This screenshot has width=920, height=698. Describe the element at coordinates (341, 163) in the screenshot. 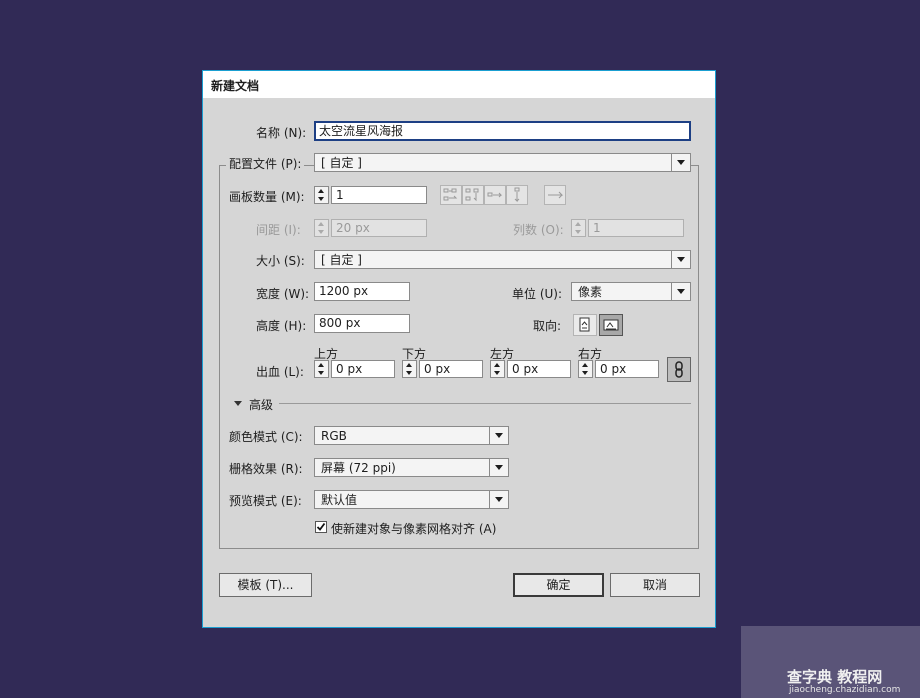

I see `profile-value: [ 自定 ]` at that location.